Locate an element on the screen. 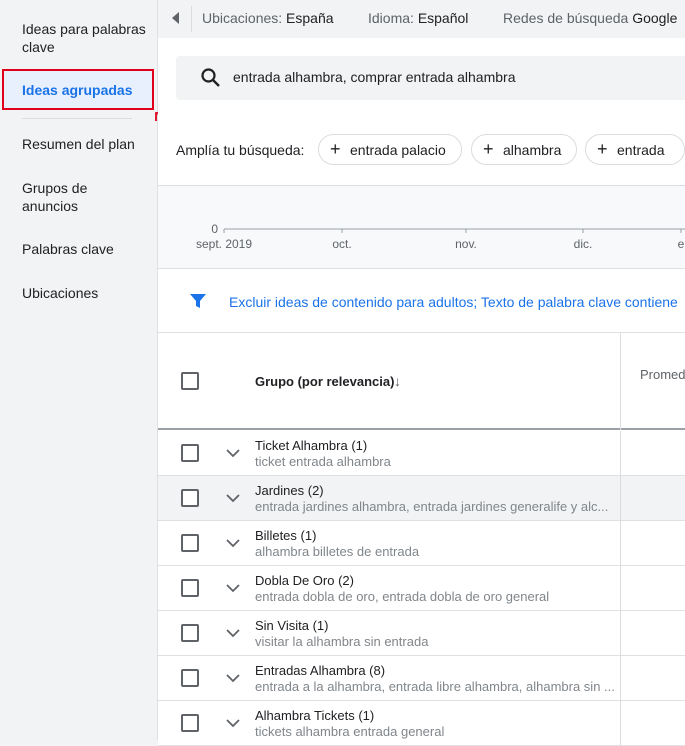 This screenshot has width=685, height=746. sidebar-item-label: Ideas para palabras clave is located at coordinates (84, 38).